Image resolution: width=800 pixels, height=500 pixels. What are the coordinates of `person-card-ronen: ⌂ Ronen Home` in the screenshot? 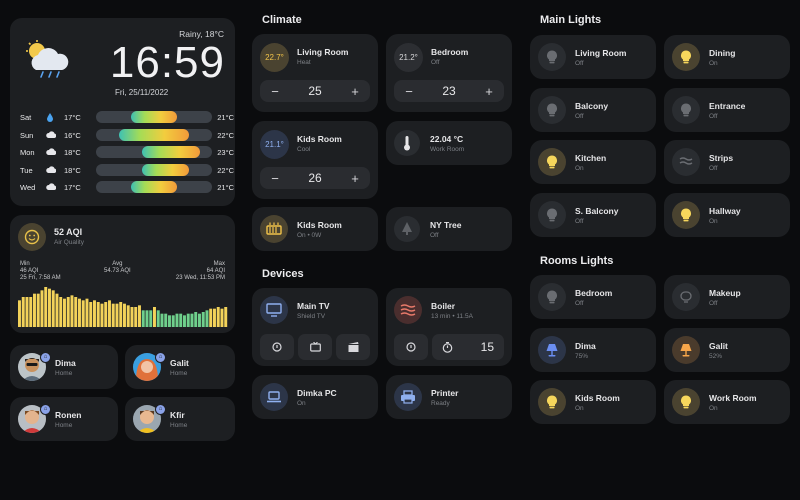 It's located at (64, 419).